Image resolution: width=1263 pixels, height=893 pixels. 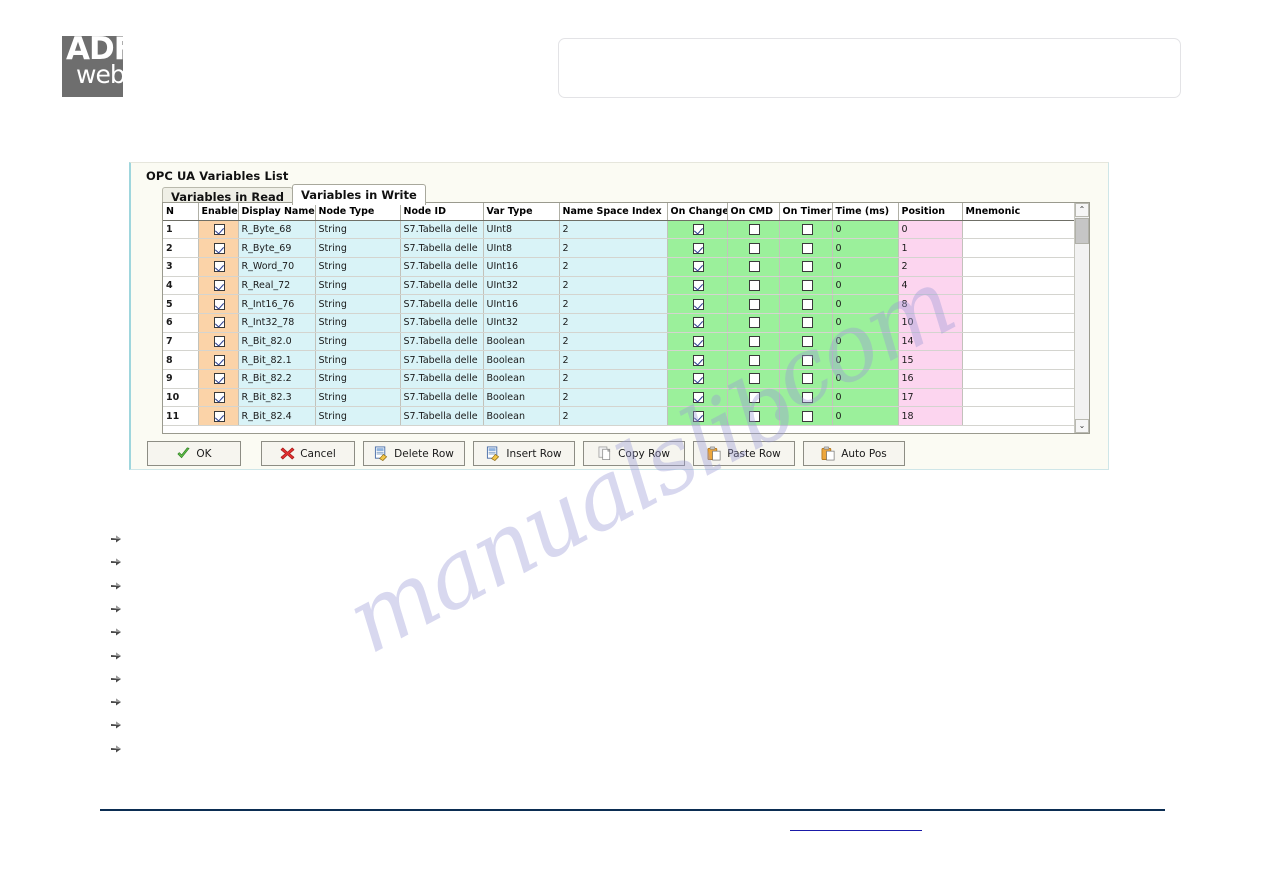 What do you see at coordinates (521, 323) in the screenshot?
I see `cell-var-type: UInt32` at bounding box center [521, 323].